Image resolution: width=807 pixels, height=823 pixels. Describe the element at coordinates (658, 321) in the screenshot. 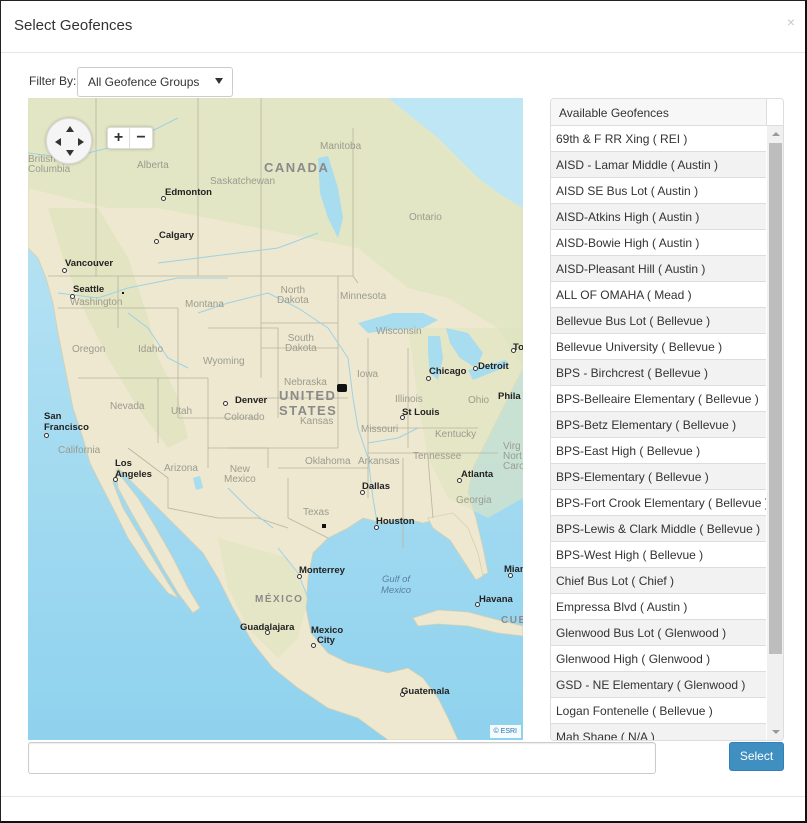

I see `geofence-list-item: Bellevue Bus Lot ( Bellevue )` at that location.